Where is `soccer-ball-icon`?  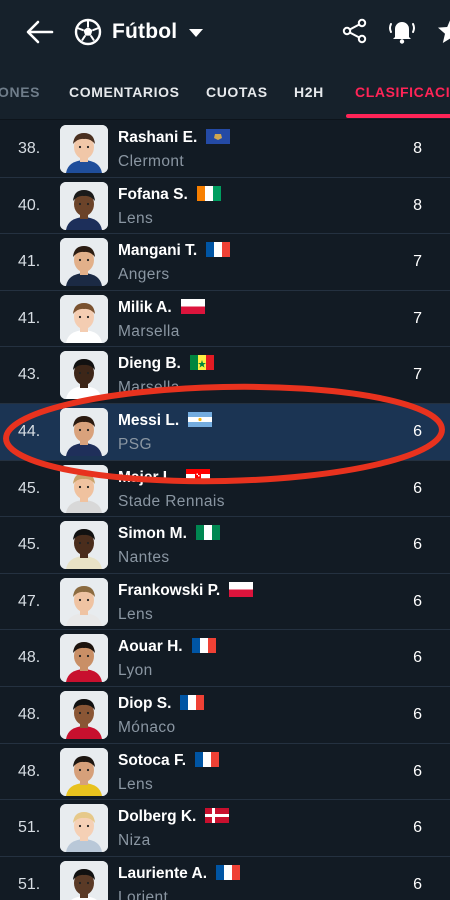
soccer-ball-icon is located at coordinates (88, 32).